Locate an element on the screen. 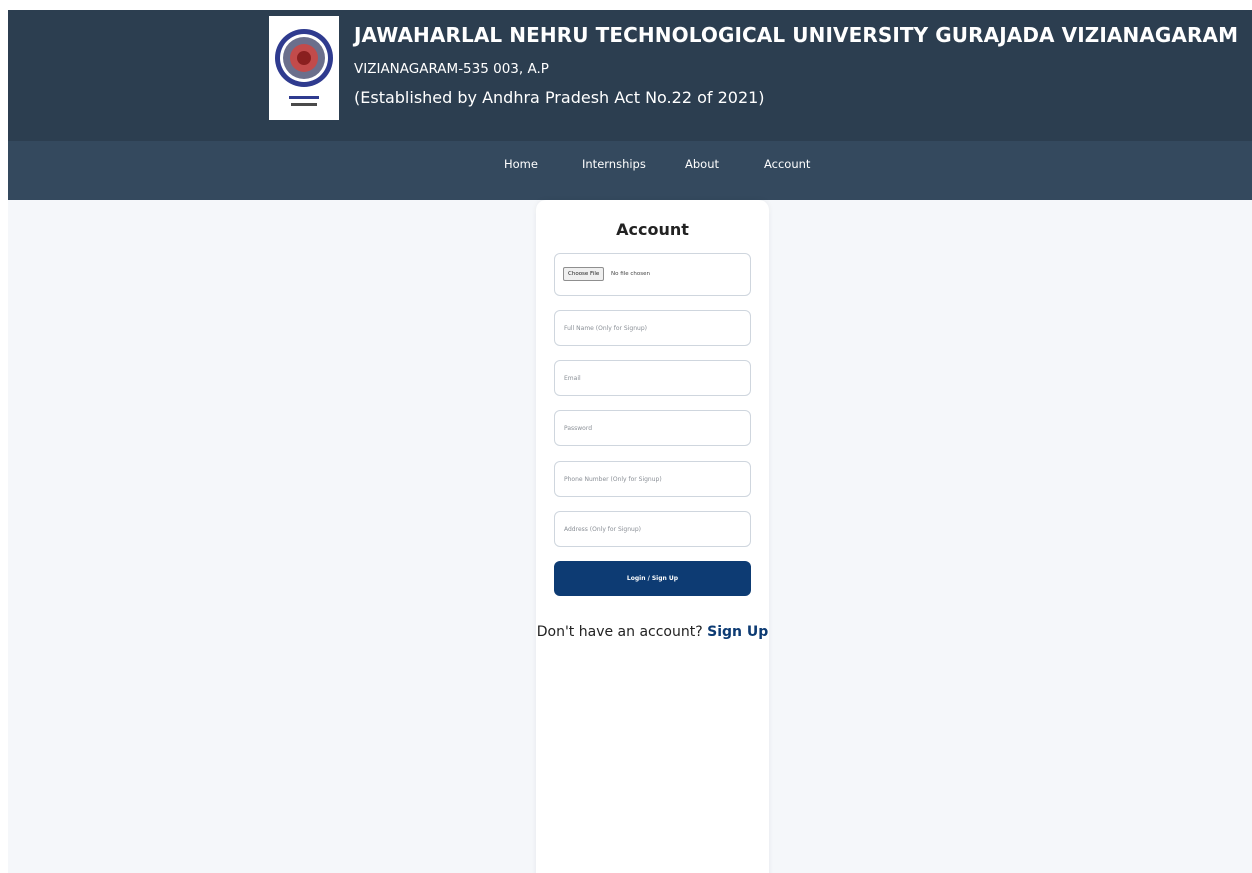 This screenshot has width=1252, height=873. nav-about: About is located at coordinates (702, 164).